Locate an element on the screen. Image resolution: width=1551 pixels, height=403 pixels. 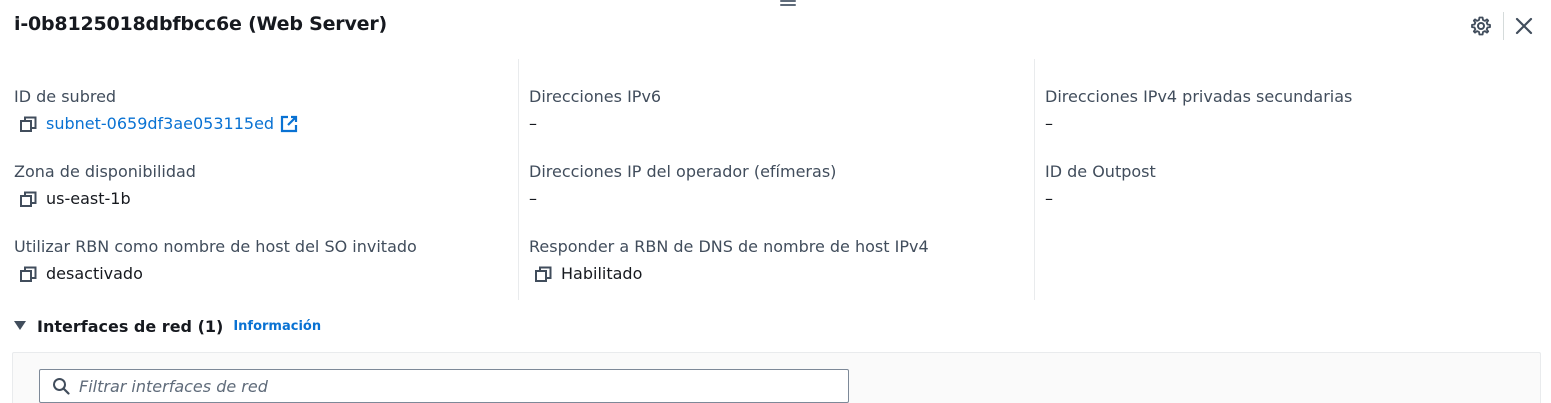
close-button is located at coordinates (1524, 26).